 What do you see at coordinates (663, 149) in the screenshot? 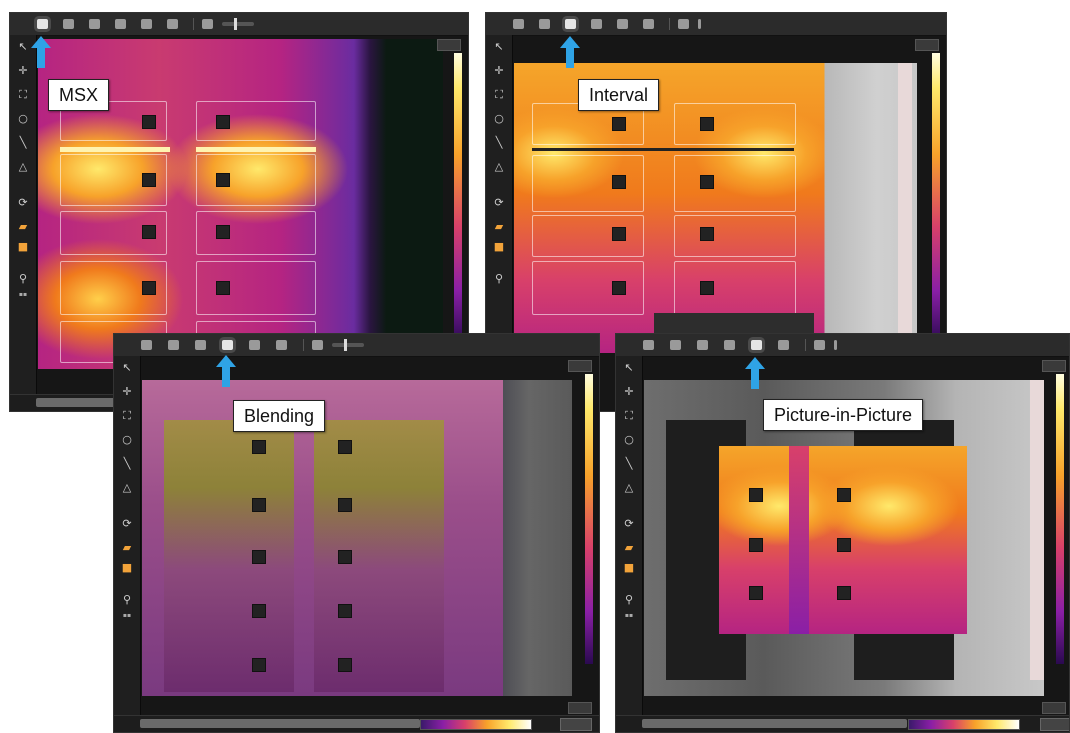
I see `busbar` at bounding box center [663, 149].